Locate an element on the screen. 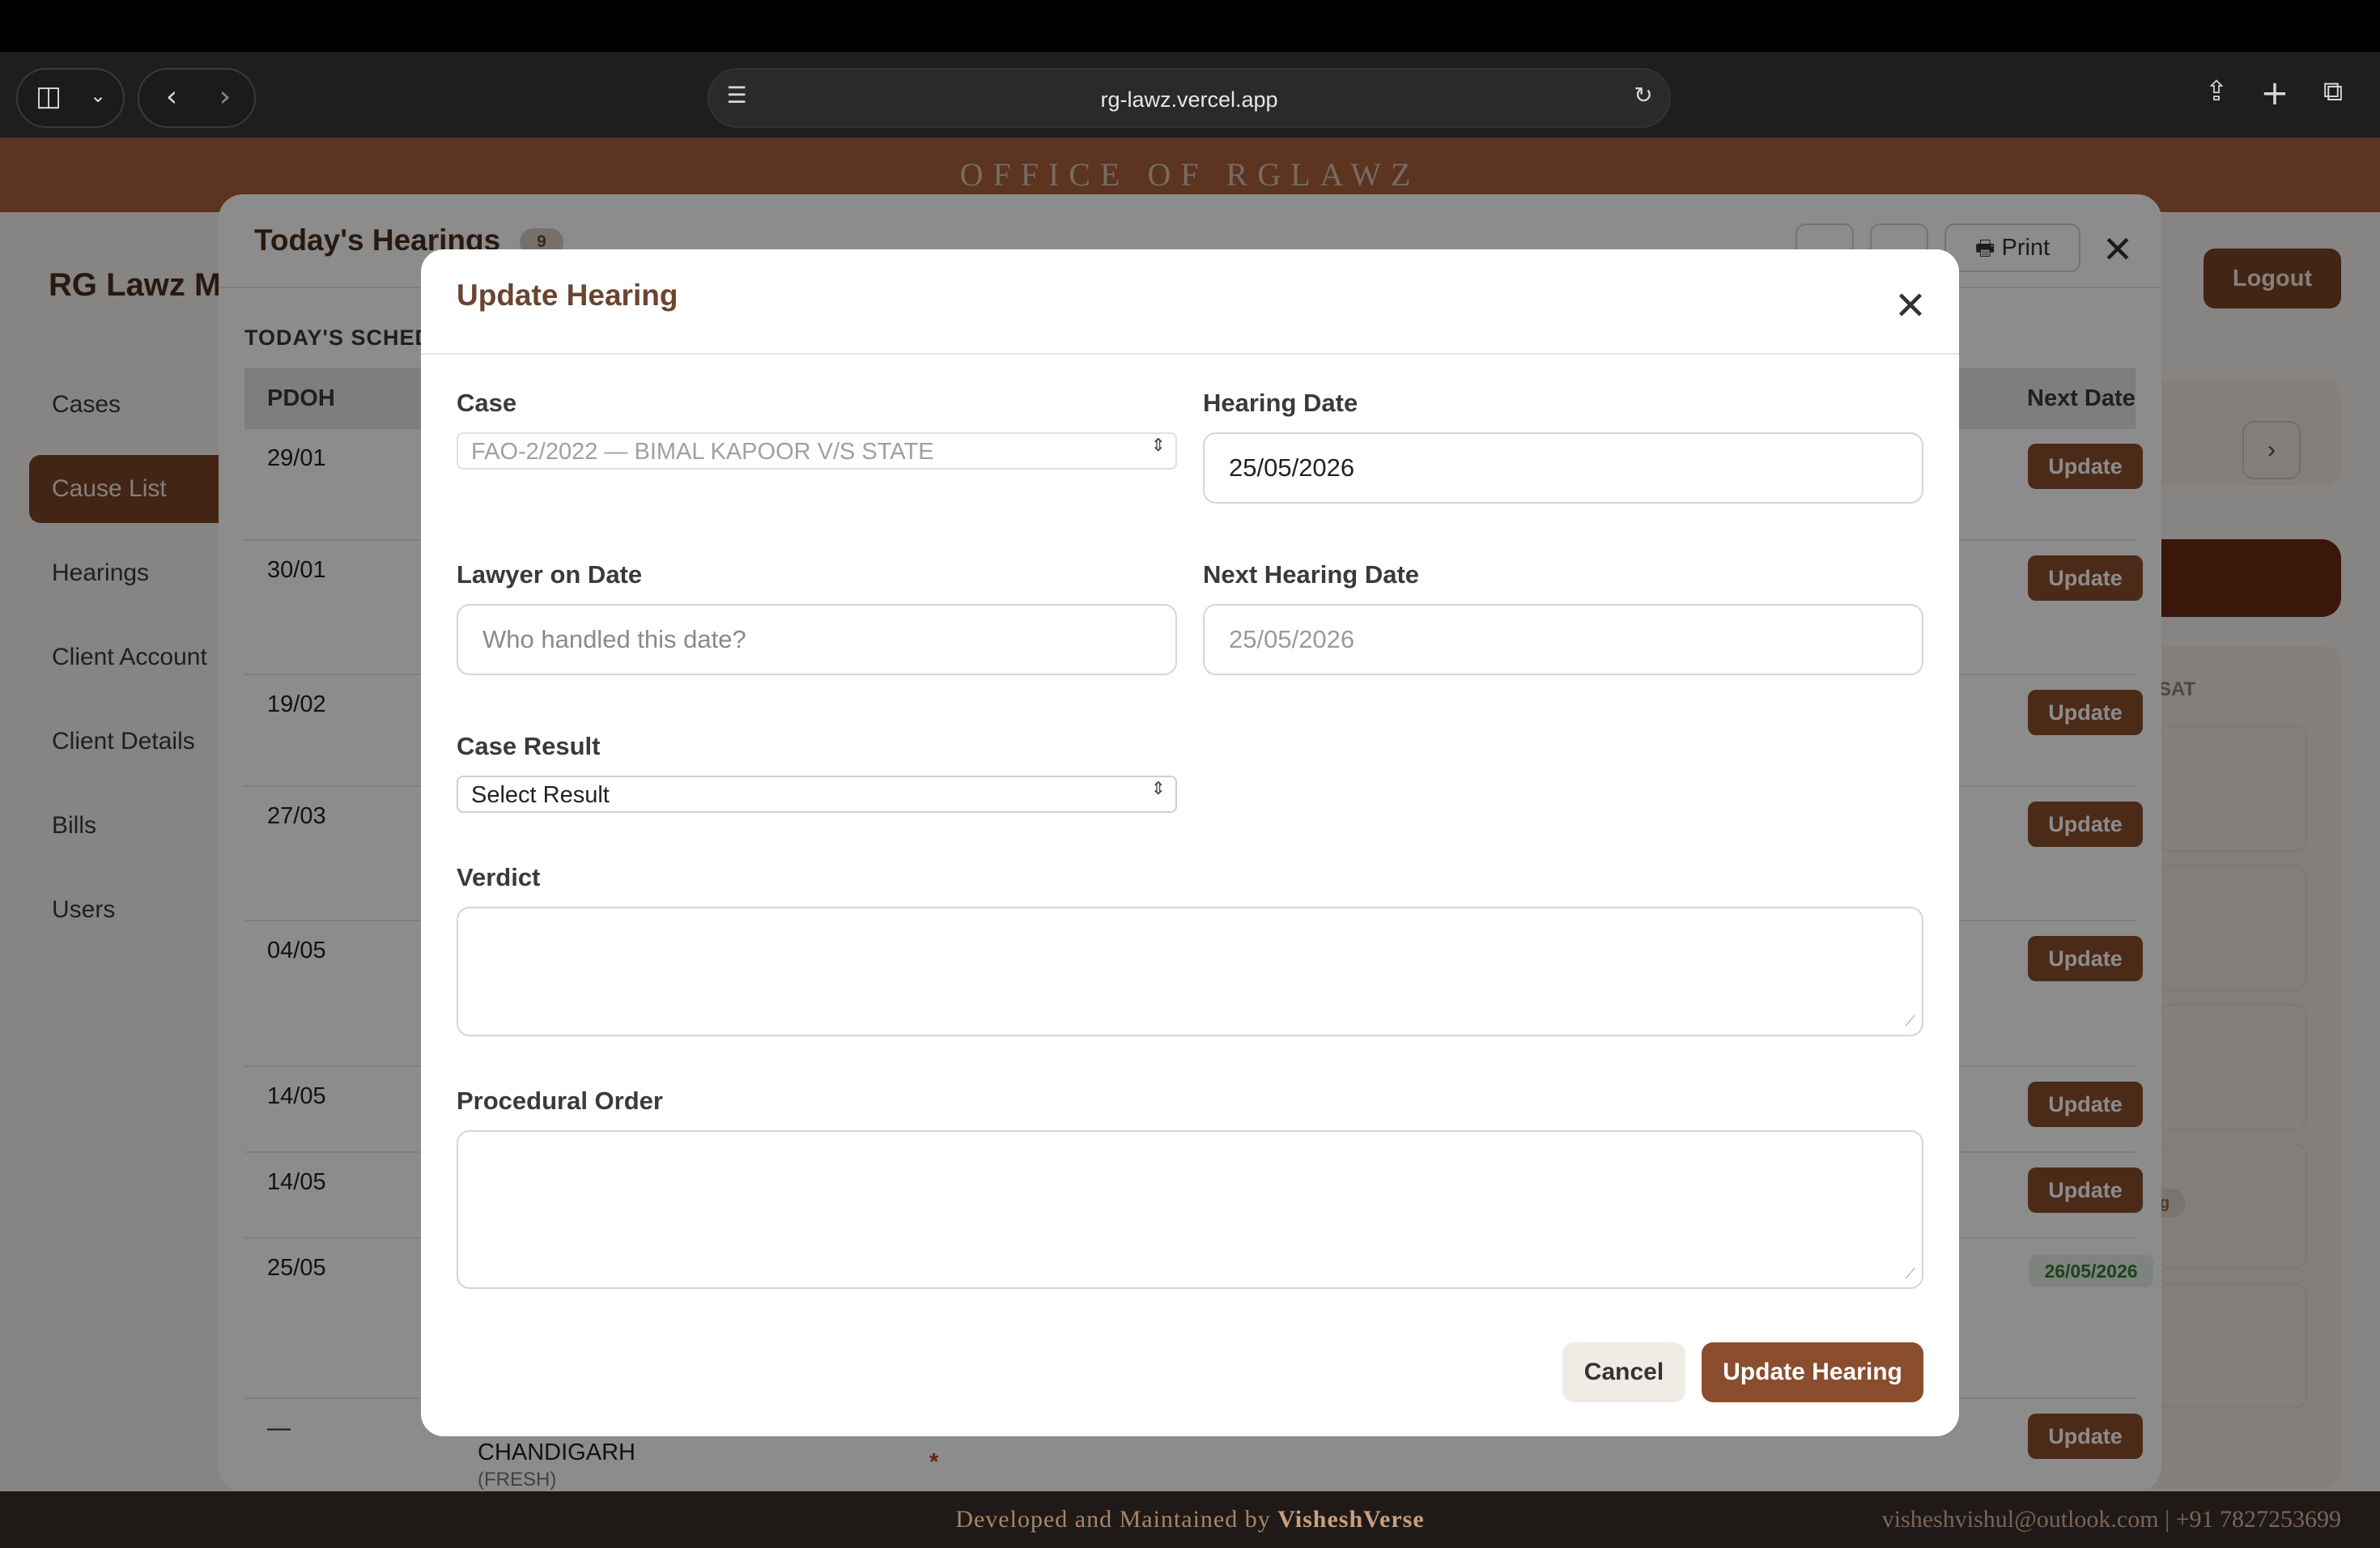 The image size is (2380, 1548). verdict-textarea: ⟋ is located at coordinates (1190, 971).